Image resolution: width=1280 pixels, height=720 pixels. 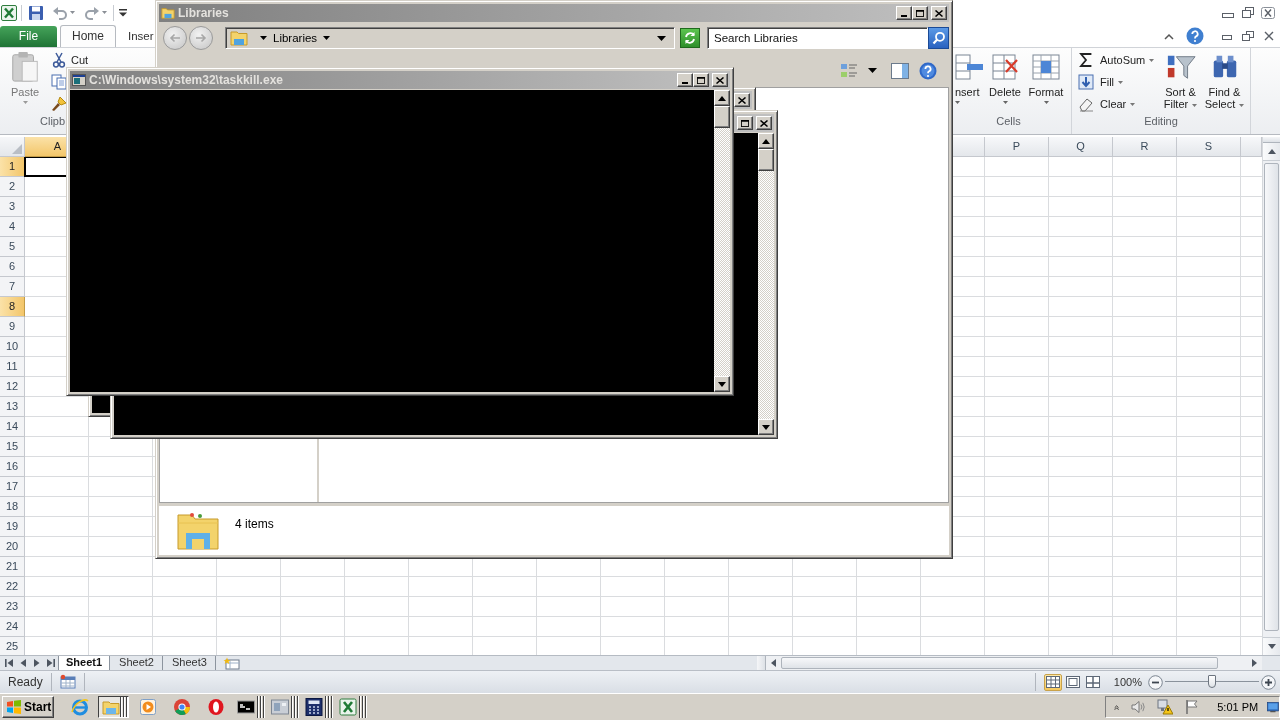 I want to click on network-warning-icon, so click(x=1165, y=707).